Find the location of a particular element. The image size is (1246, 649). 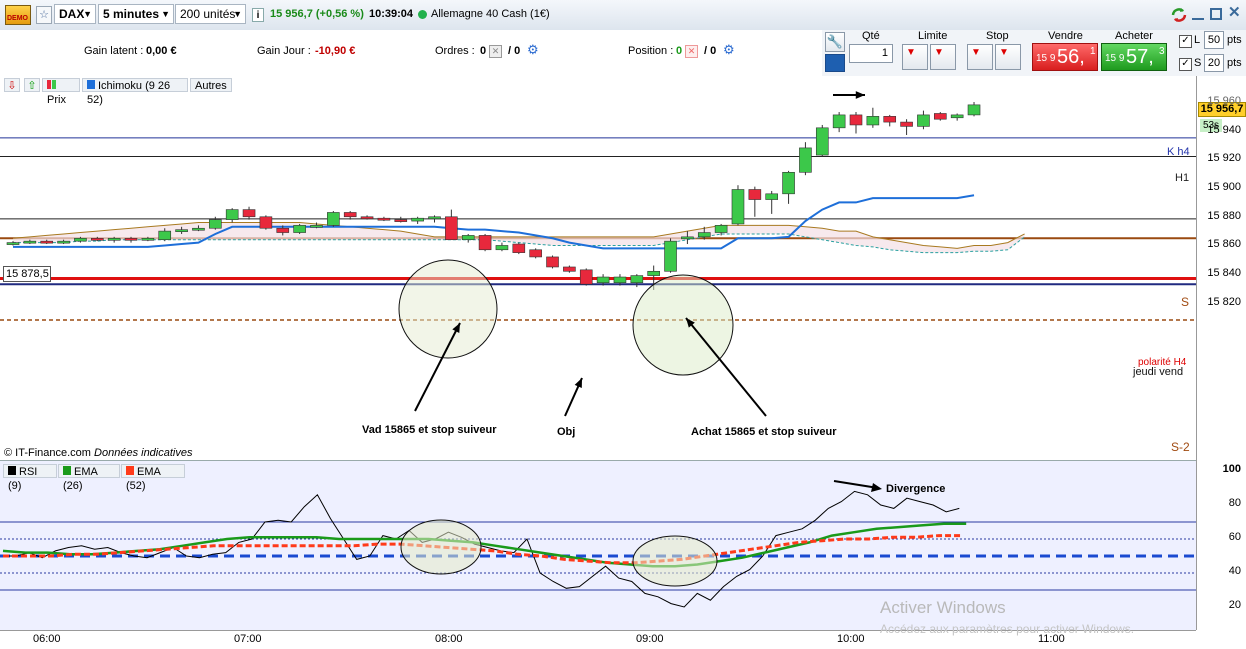

price-box-label: 15 878,5 is located at coordinates (27, 274).